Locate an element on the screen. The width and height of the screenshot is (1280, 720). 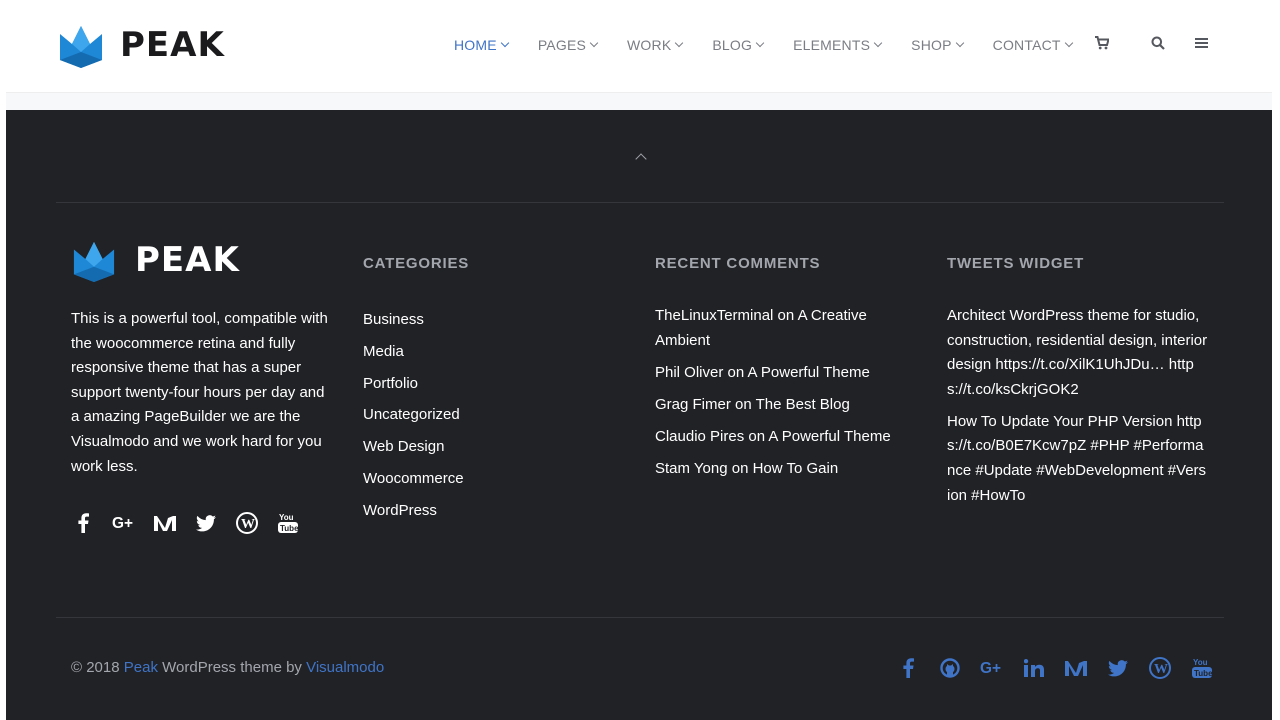
category-link: WordPress is located at coordinates (416, 511).